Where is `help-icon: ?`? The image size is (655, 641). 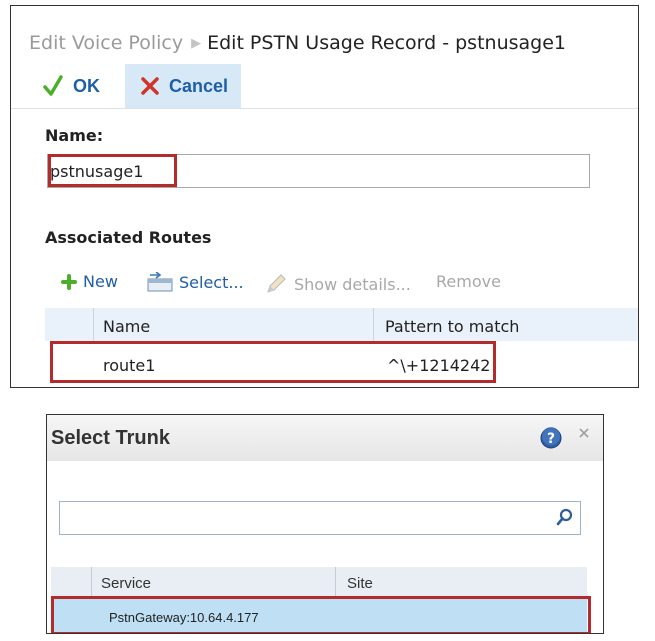
help-icon: ? is located at coordinates (551, 440).